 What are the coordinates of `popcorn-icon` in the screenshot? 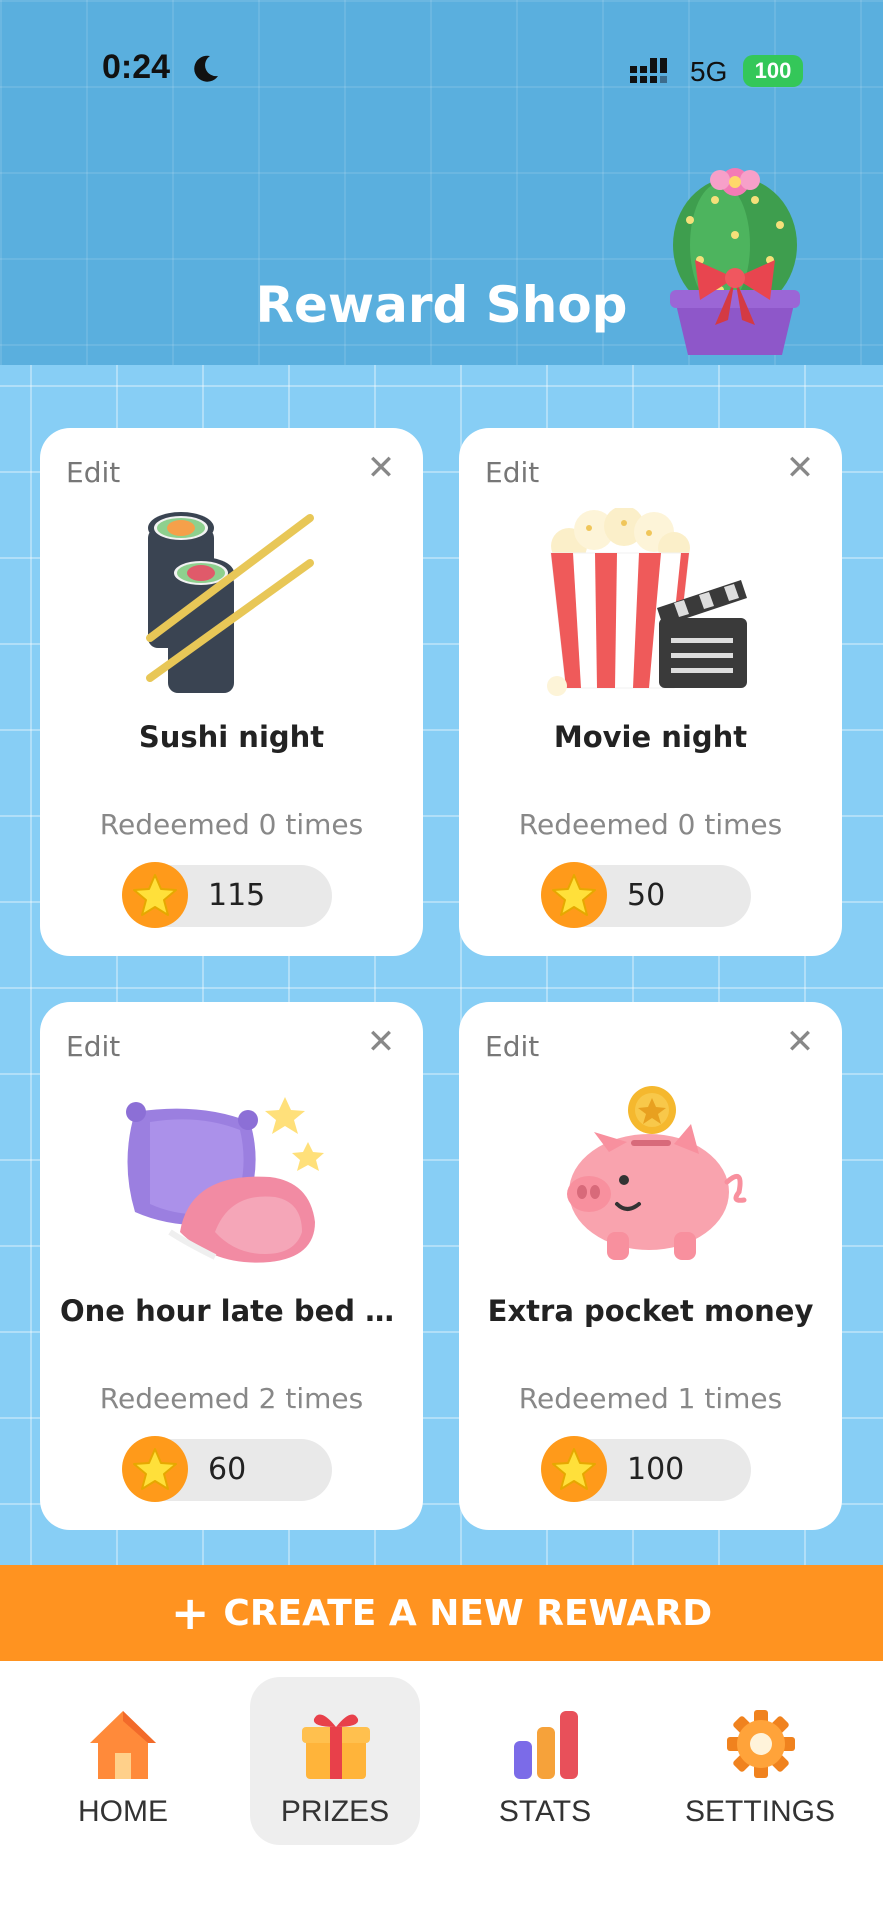 It's located at (647, 602).